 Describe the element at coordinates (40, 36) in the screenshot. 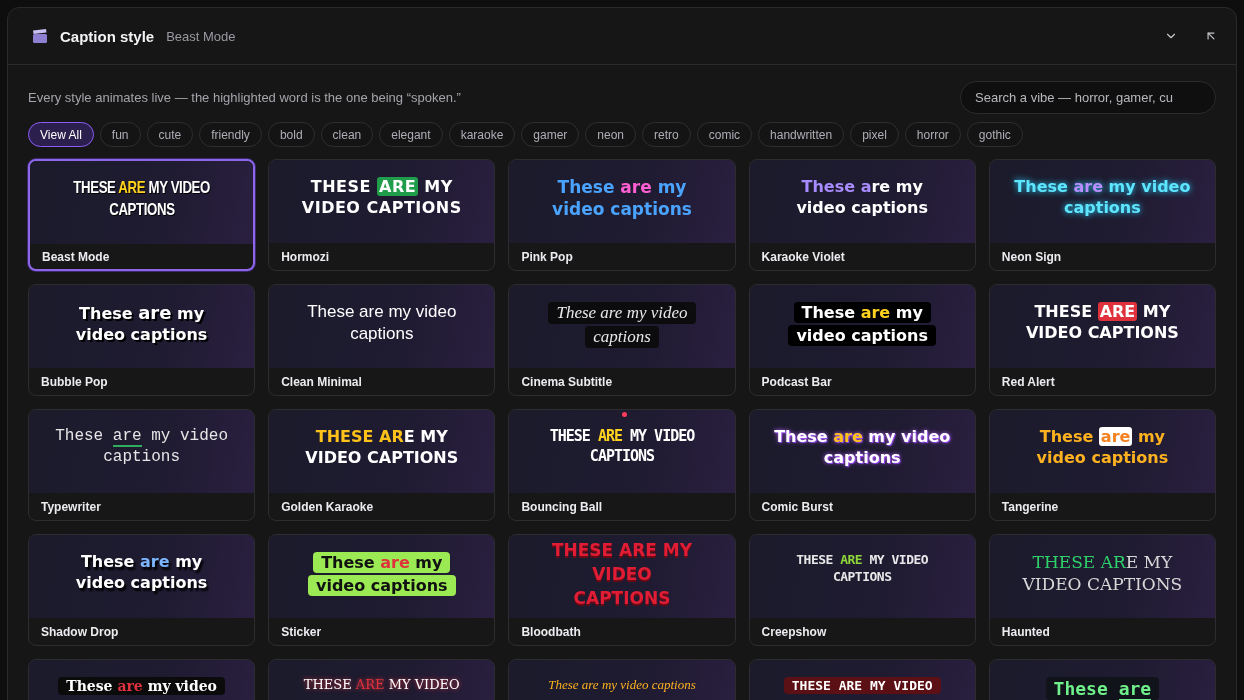

I see `clapperboard-icon` at that location.